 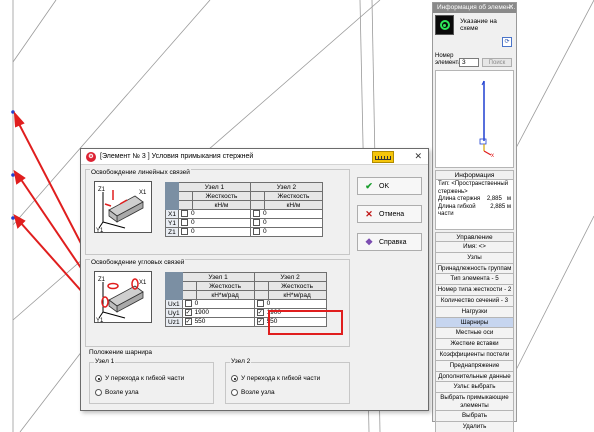 I want to click on name-button: Имя: <>, so click(x=474, y=247).